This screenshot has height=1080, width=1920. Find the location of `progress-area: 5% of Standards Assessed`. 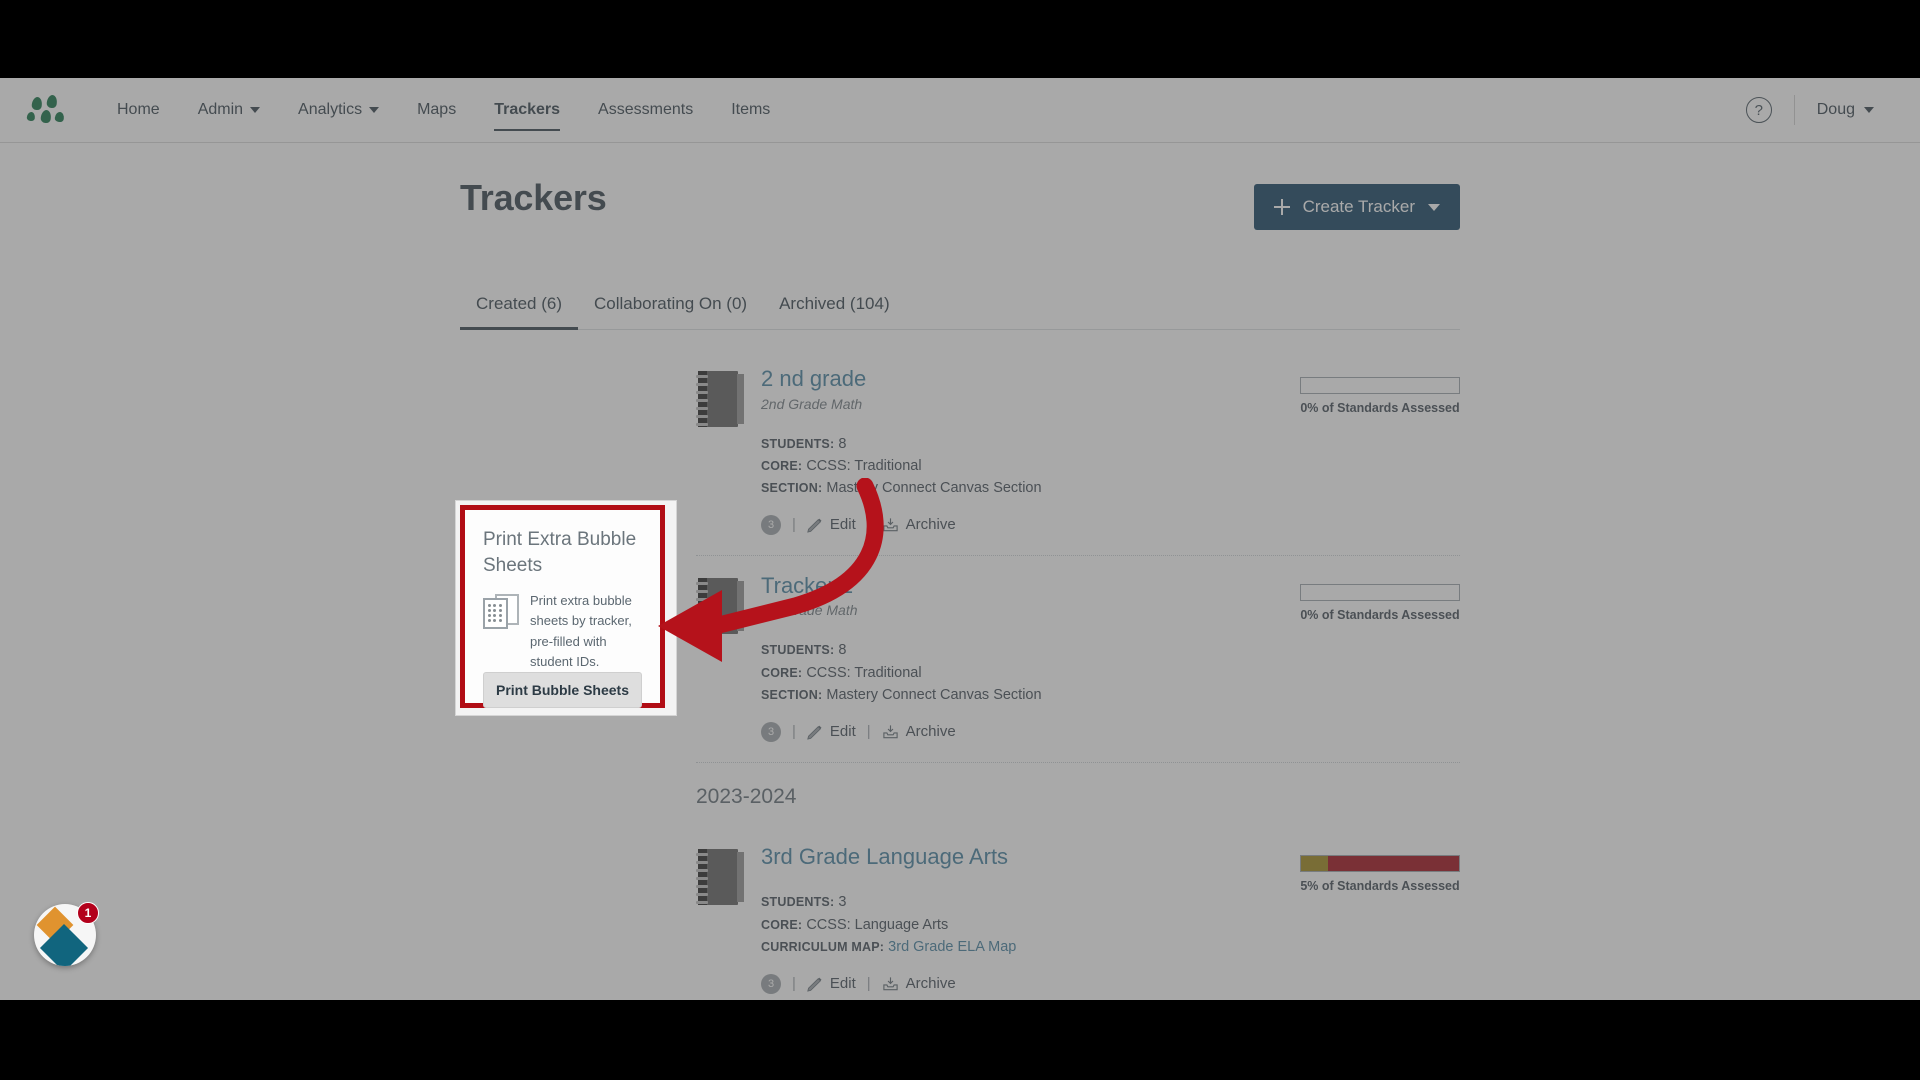

progress-area: 5% of Standards Assessed is located at coordinates (1380, 868).